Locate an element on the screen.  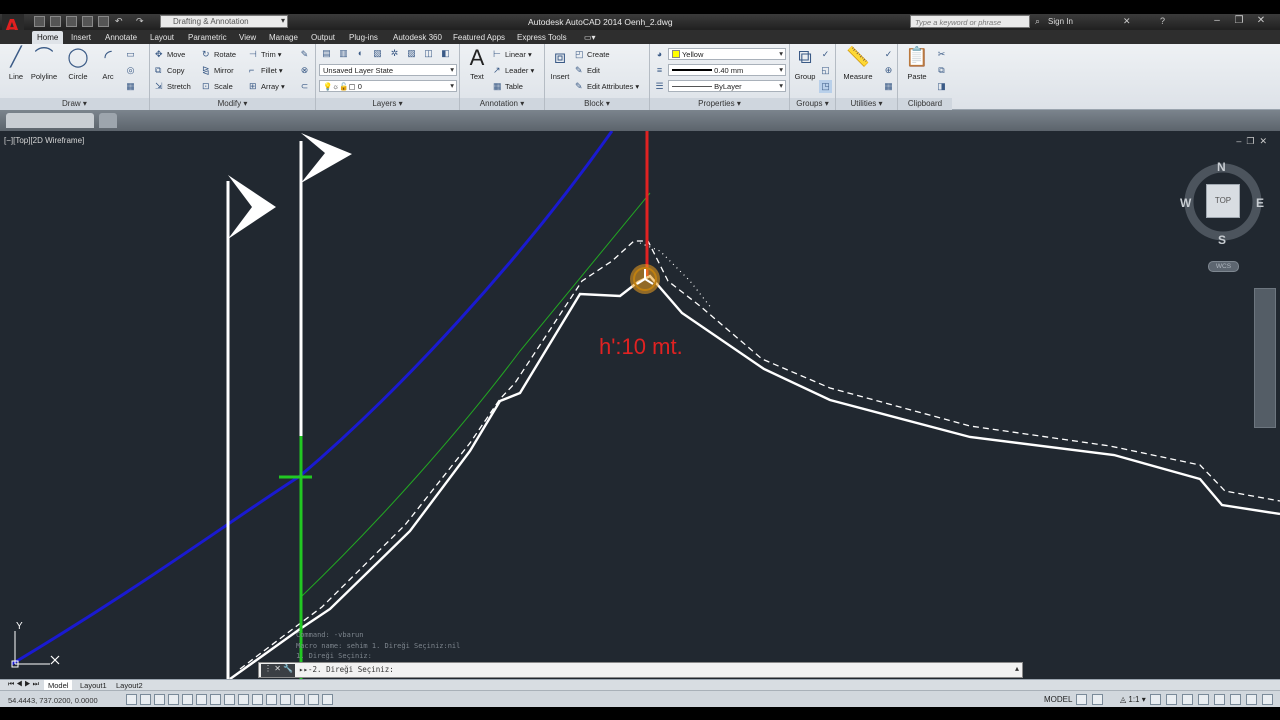
rotate-button: ↻ Rotate is located at coordinates (219, 55).